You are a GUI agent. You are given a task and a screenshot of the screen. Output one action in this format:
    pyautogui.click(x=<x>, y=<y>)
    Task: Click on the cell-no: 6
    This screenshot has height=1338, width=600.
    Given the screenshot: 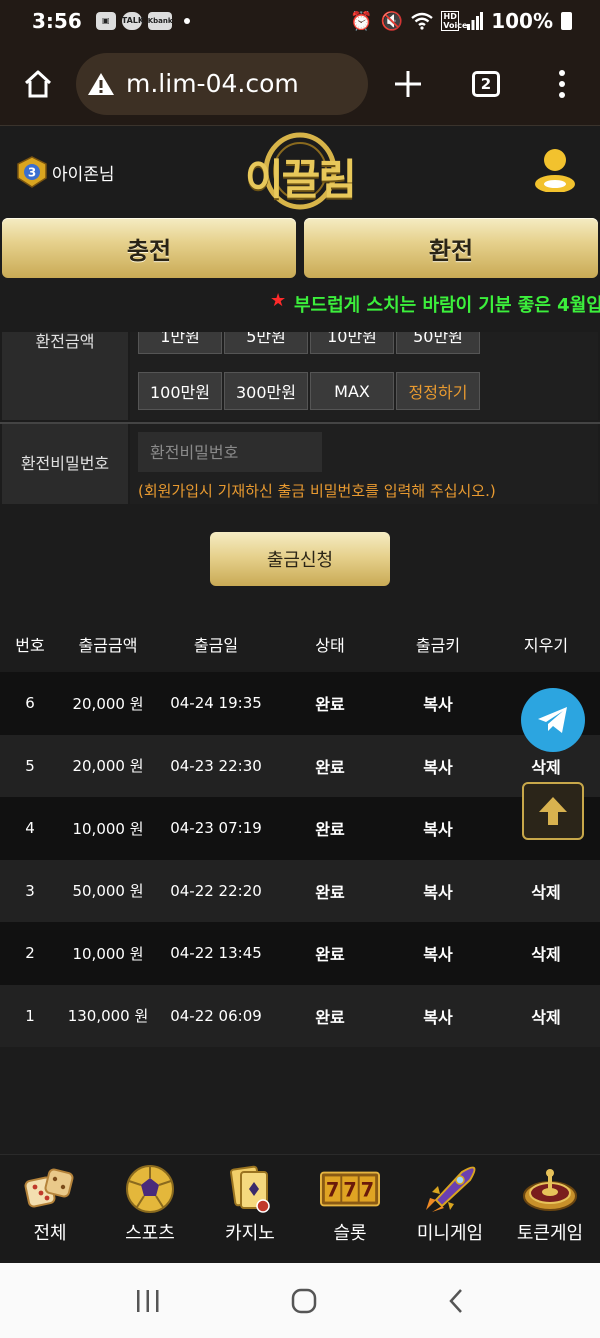 What is the action you would take?
    pyautogui.click(x=30, y=703)
    